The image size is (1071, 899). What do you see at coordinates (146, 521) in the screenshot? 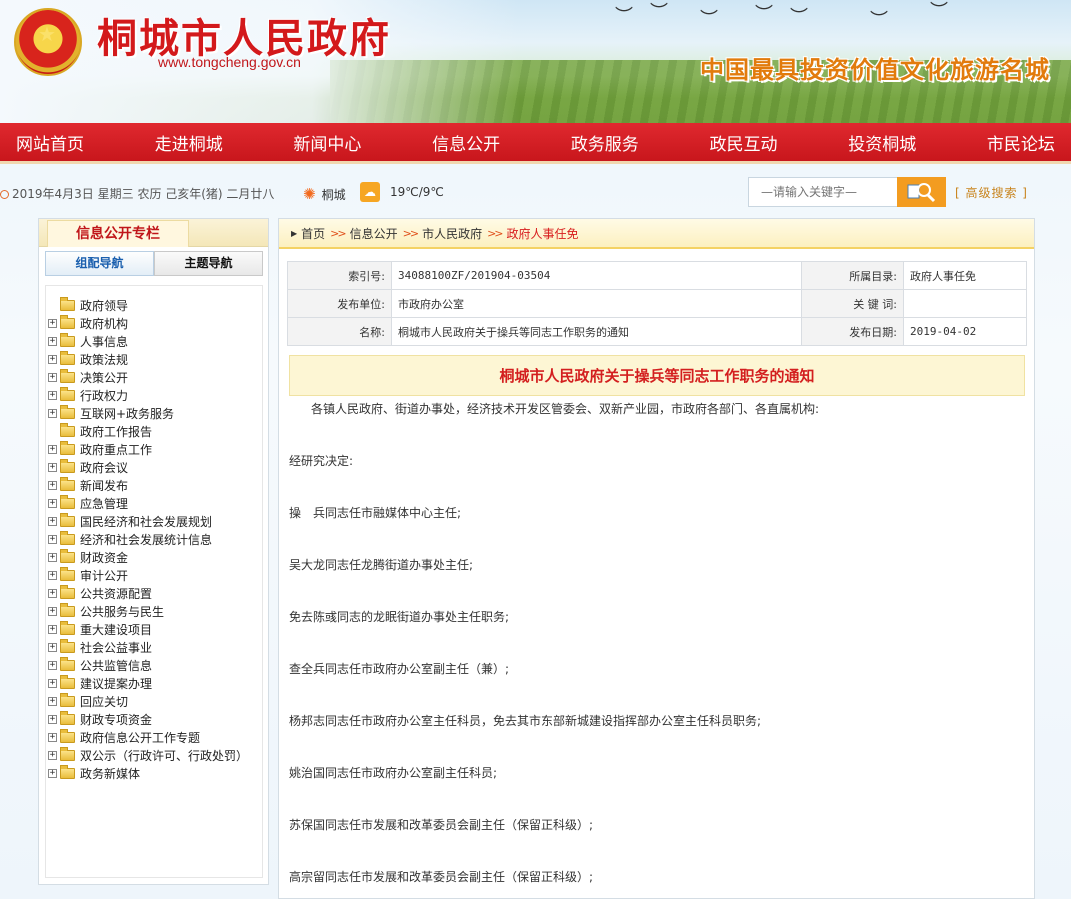
I see `tree-item-label: 国民经济和社会发展规划` at bounding box center [146, 521].